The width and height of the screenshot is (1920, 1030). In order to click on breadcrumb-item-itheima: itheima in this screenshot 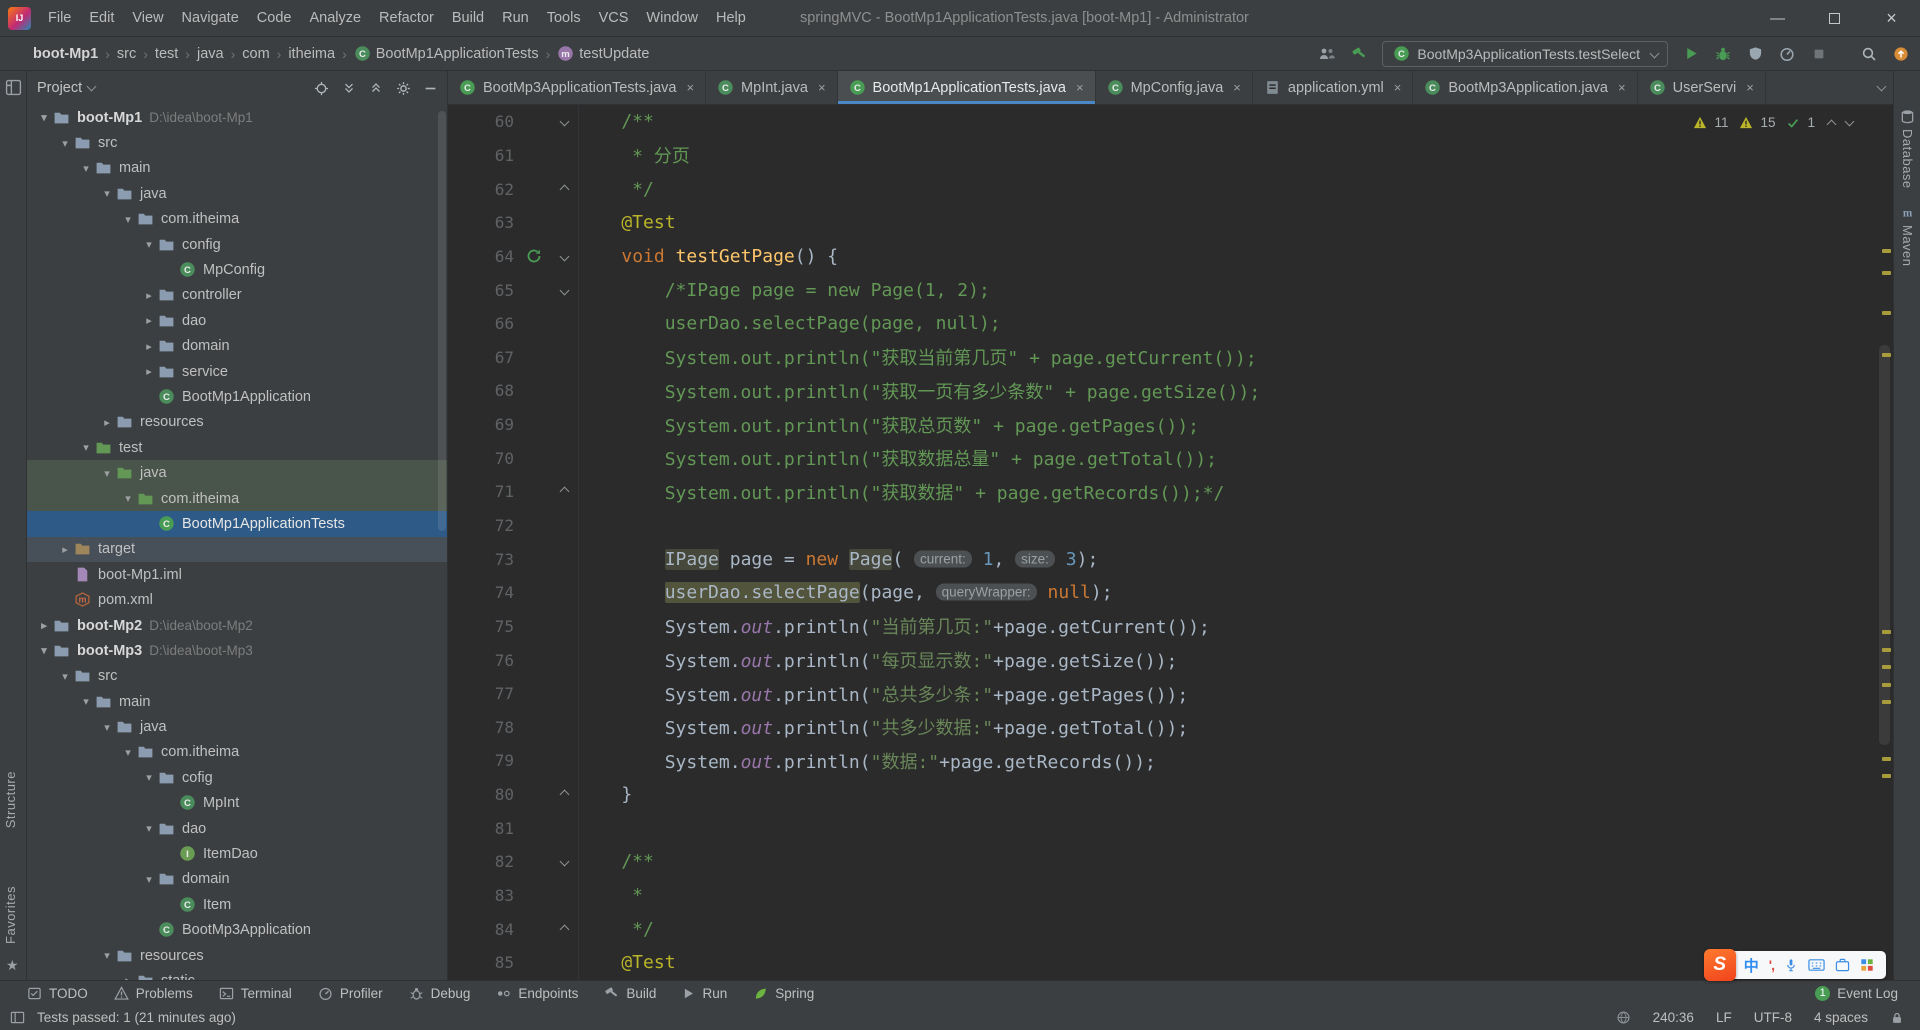, I will do `click(311, 54)`.